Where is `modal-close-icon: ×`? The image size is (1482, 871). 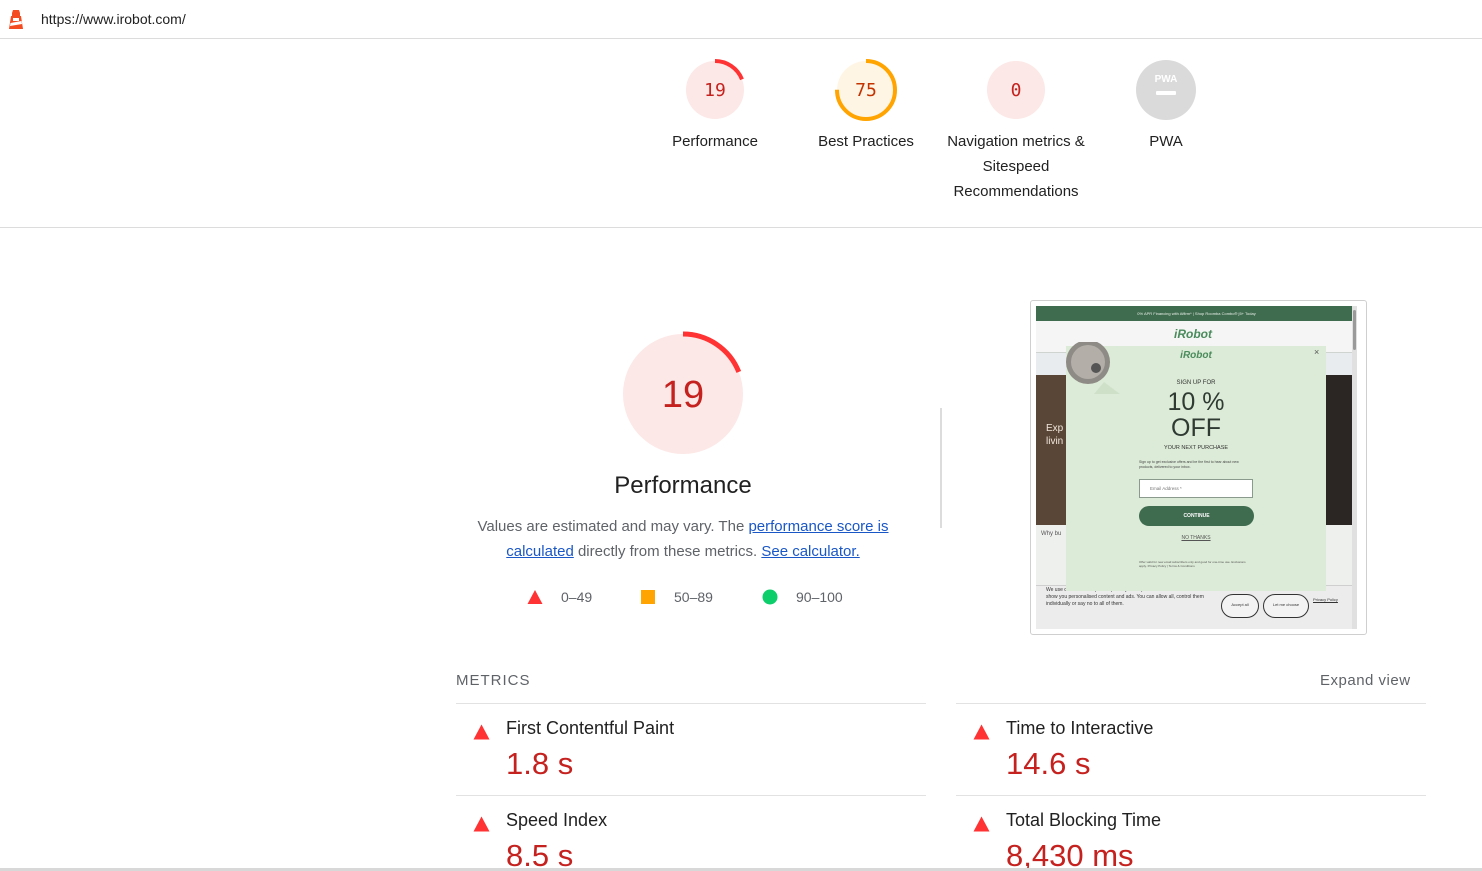 modal-close-icon: × is located at coordinates (1317, 352).